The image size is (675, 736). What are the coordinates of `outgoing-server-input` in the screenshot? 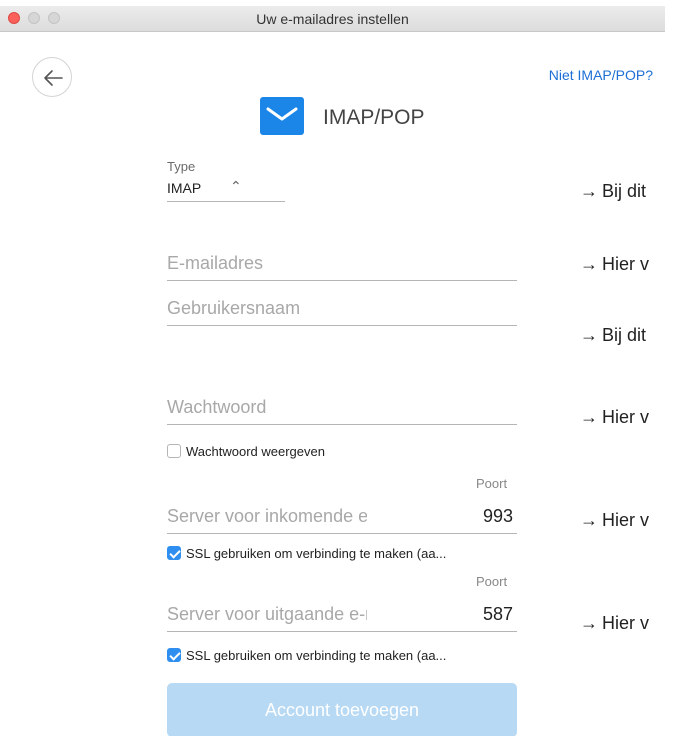 It's located at (267, 614).